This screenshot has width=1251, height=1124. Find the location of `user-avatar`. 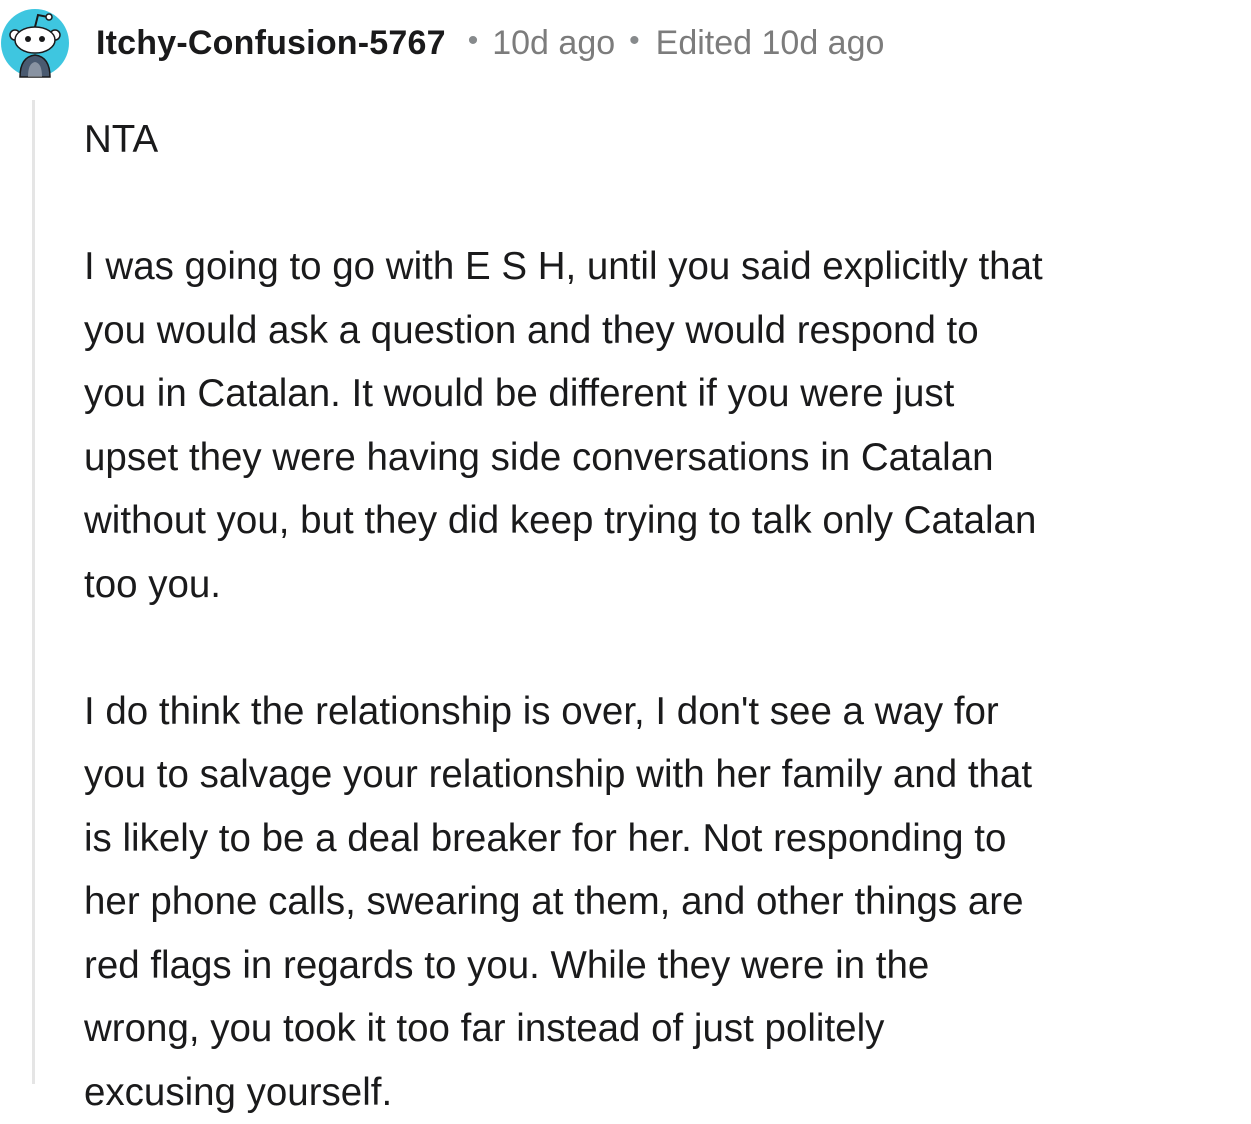

user-avatar is located at coordinates (35, 42).